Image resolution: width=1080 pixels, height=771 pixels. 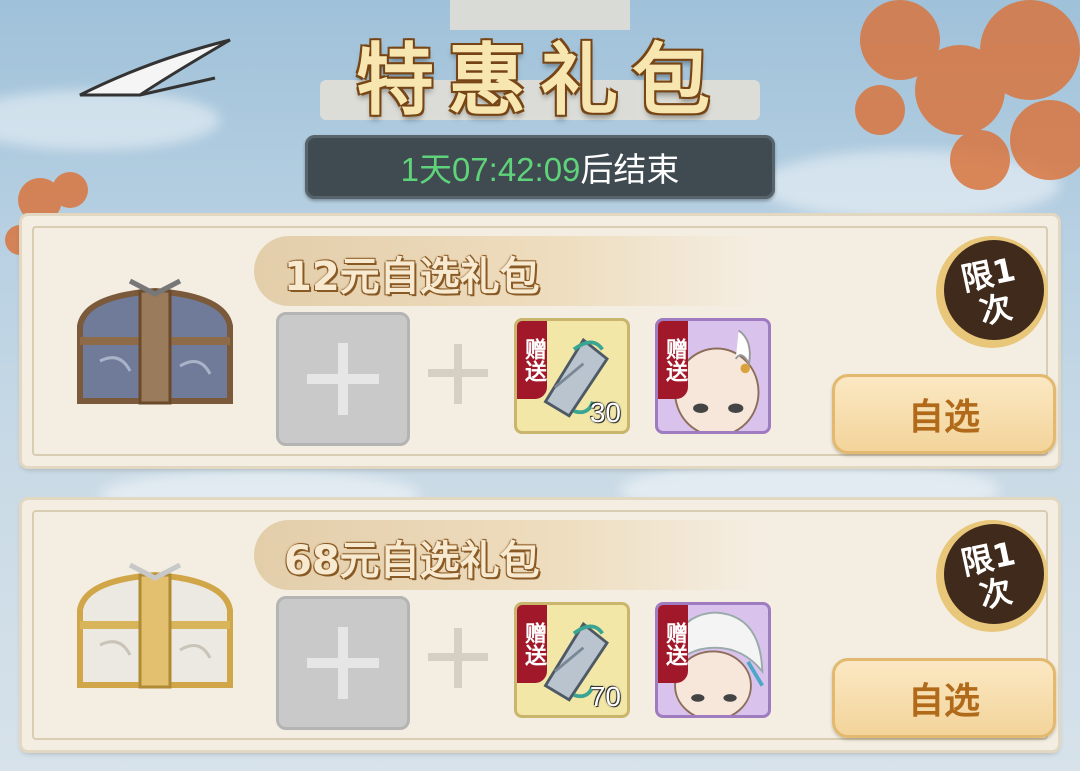 I want to click on gold-chest-icon, so click(x=155, y=625).